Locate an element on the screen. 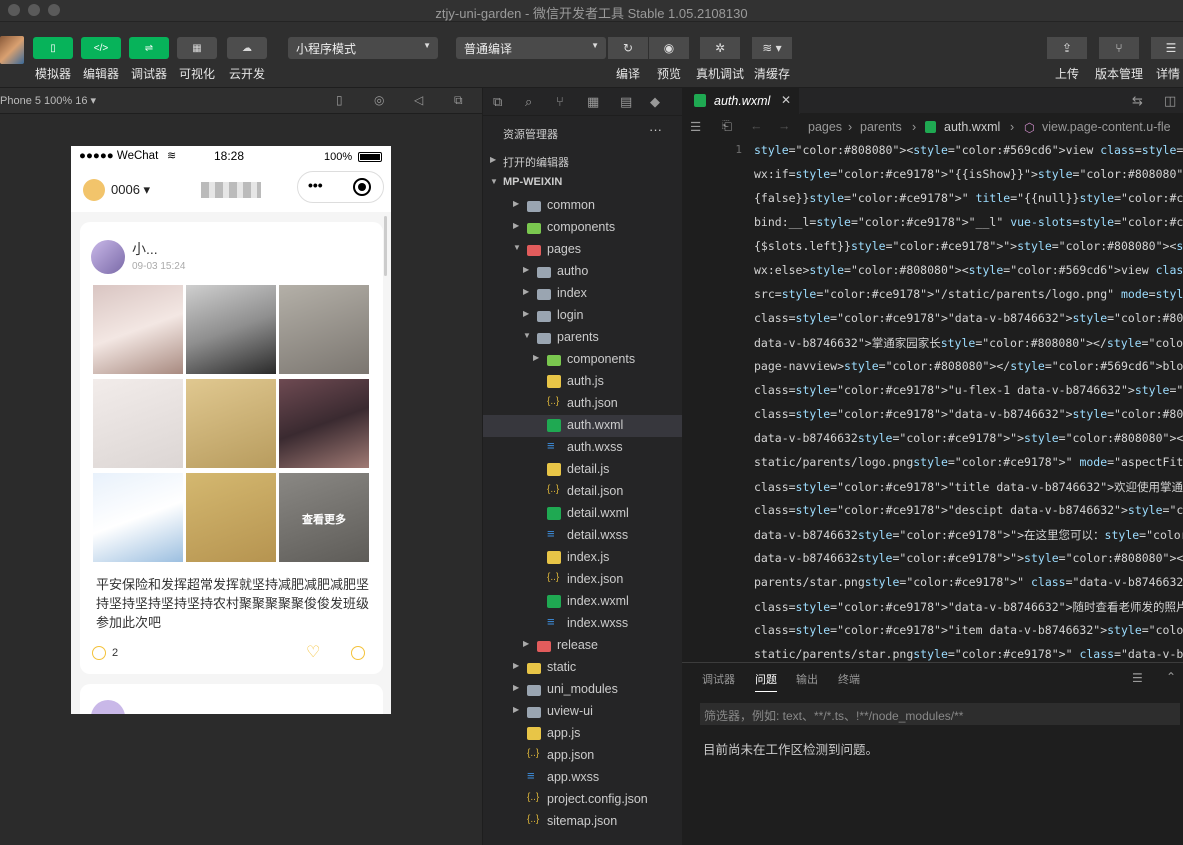 Image resolution: width=1183 pixels, height=845 pixels. toolbar-button-phone: ▯ is located at coordinates (53, 48).